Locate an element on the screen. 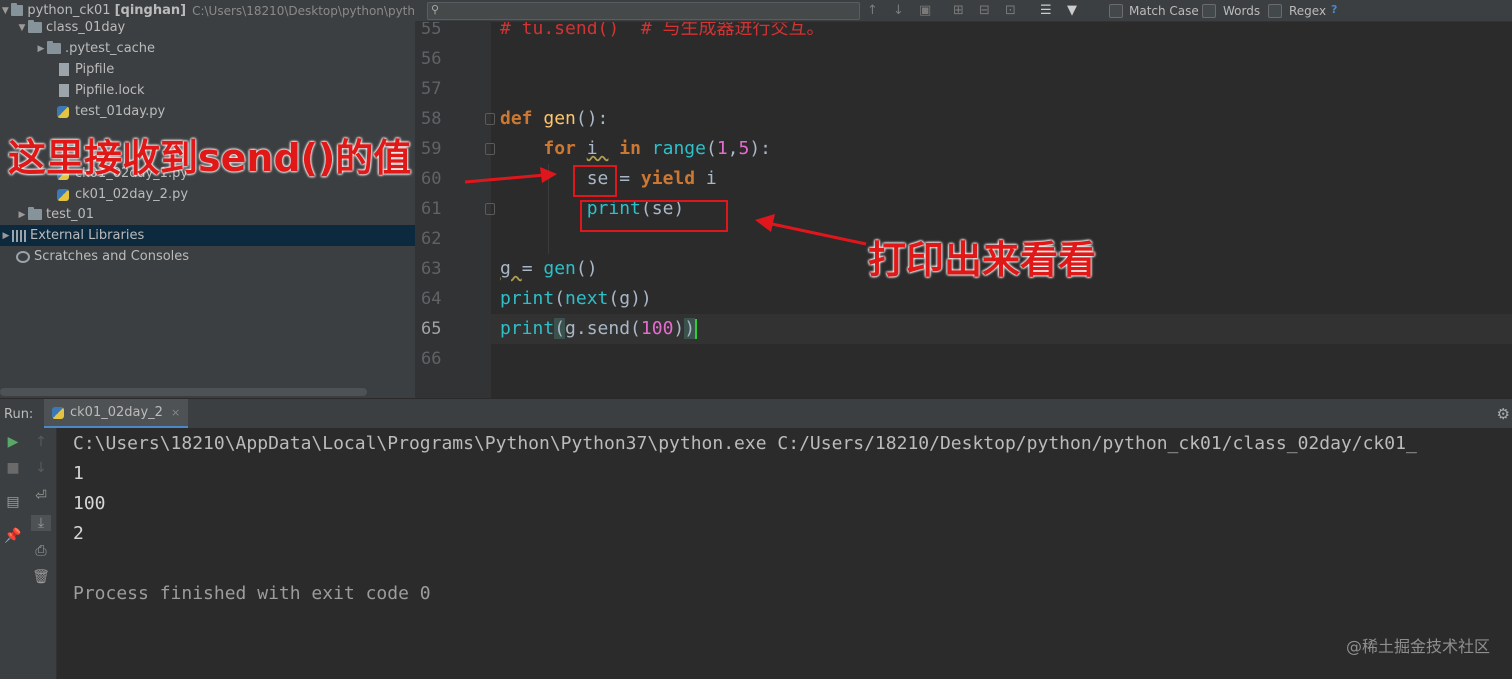 The height and width of the screenshot is (679, 1512). console-toolbar: ↑ ↓ ⏎ ⤓ ⎙ 🗑 is located at coordinates (41, 553).